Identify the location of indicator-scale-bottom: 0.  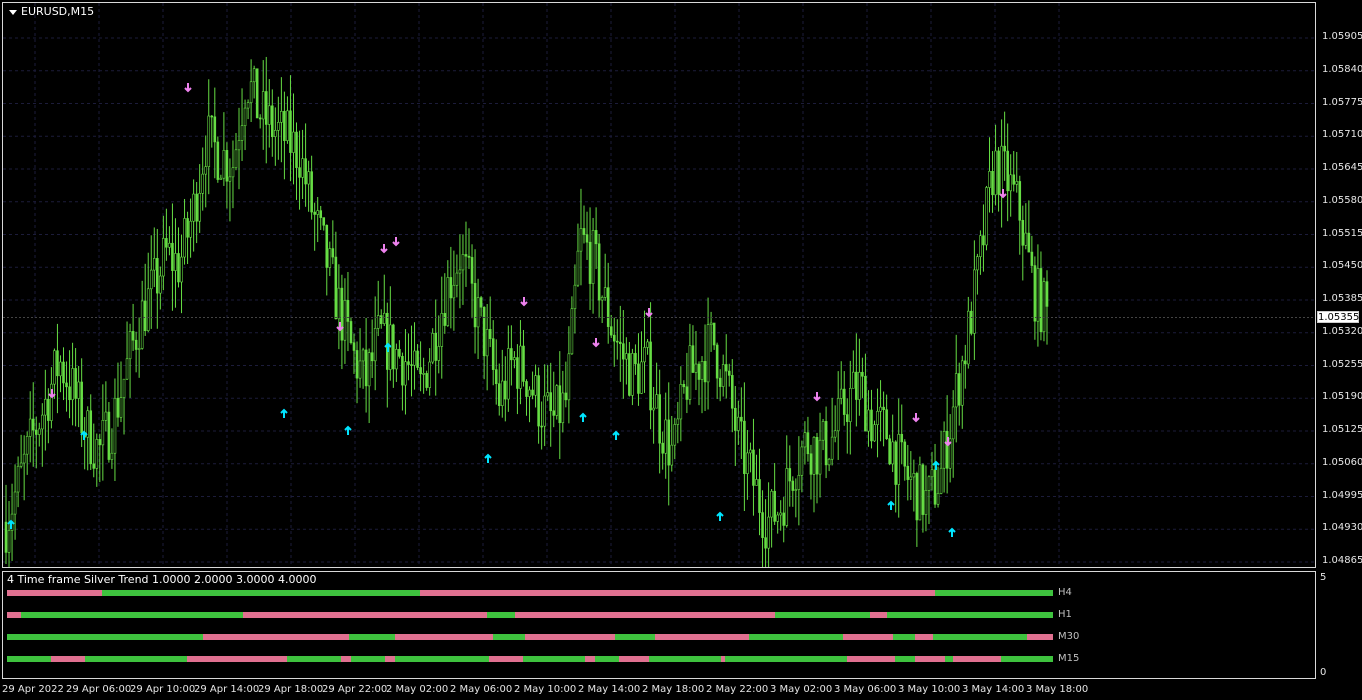
(1323, 672).